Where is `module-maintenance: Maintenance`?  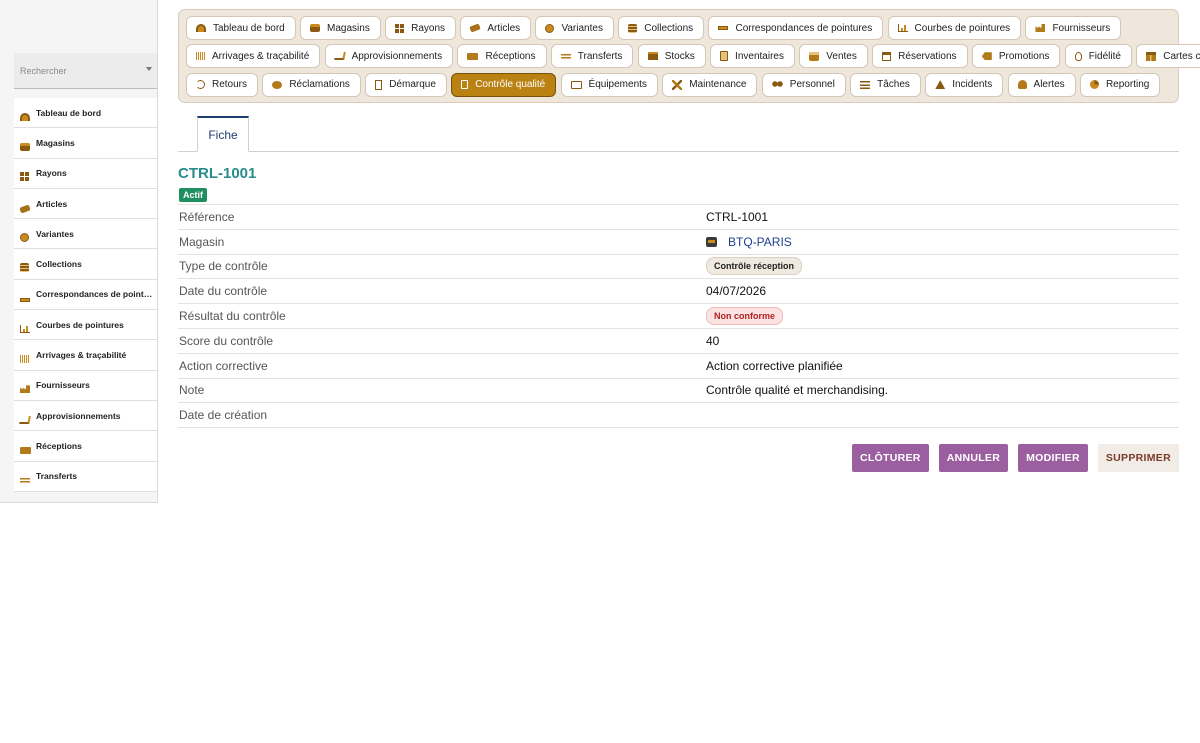
module-maintenance: Maintenance is located at coordinates (710, 84).